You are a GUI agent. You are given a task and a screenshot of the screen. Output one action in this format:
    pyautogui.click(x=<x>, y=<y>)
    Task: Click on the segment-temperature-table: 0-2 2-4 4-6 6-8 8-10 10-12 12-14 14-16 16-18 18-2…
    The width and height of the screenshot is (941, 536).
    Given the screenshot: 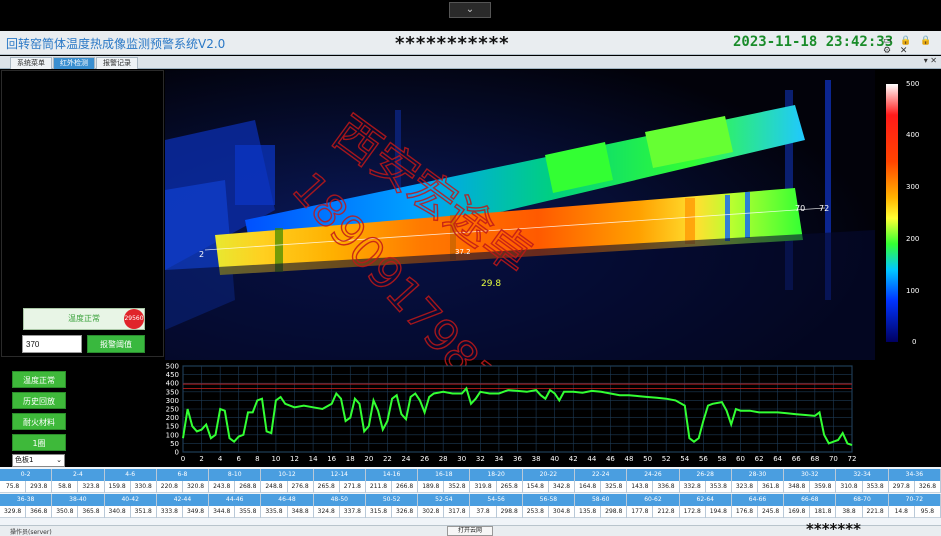 What is the action you would take?
    pyautogui.click(x=470, y=496)
    